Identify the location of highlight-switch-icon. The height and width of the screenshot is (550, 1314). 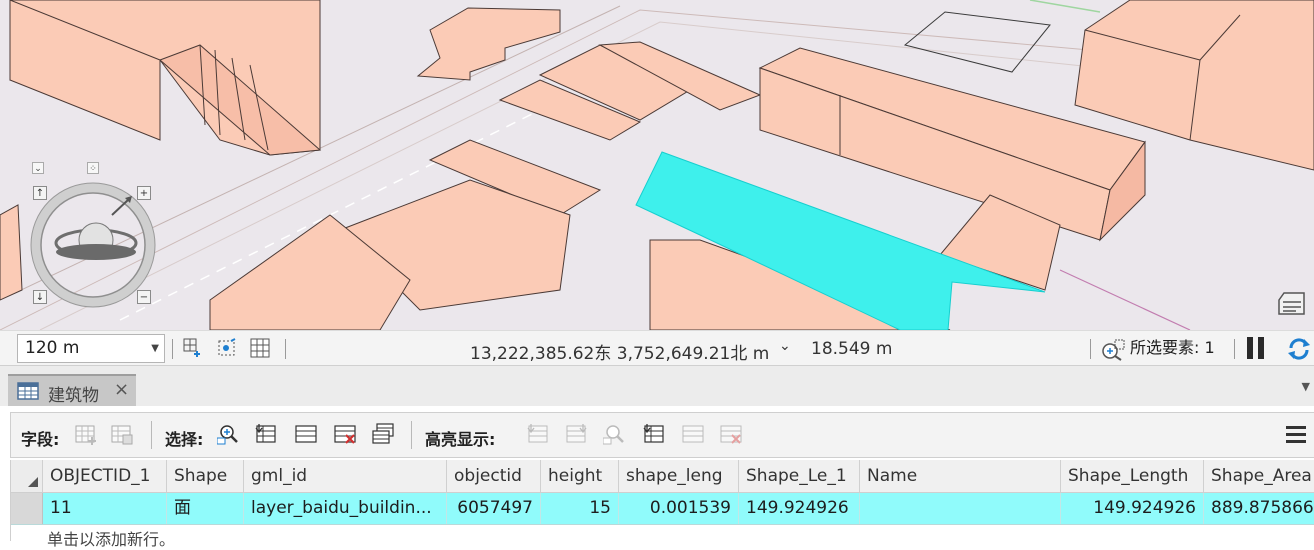
(654, 434).